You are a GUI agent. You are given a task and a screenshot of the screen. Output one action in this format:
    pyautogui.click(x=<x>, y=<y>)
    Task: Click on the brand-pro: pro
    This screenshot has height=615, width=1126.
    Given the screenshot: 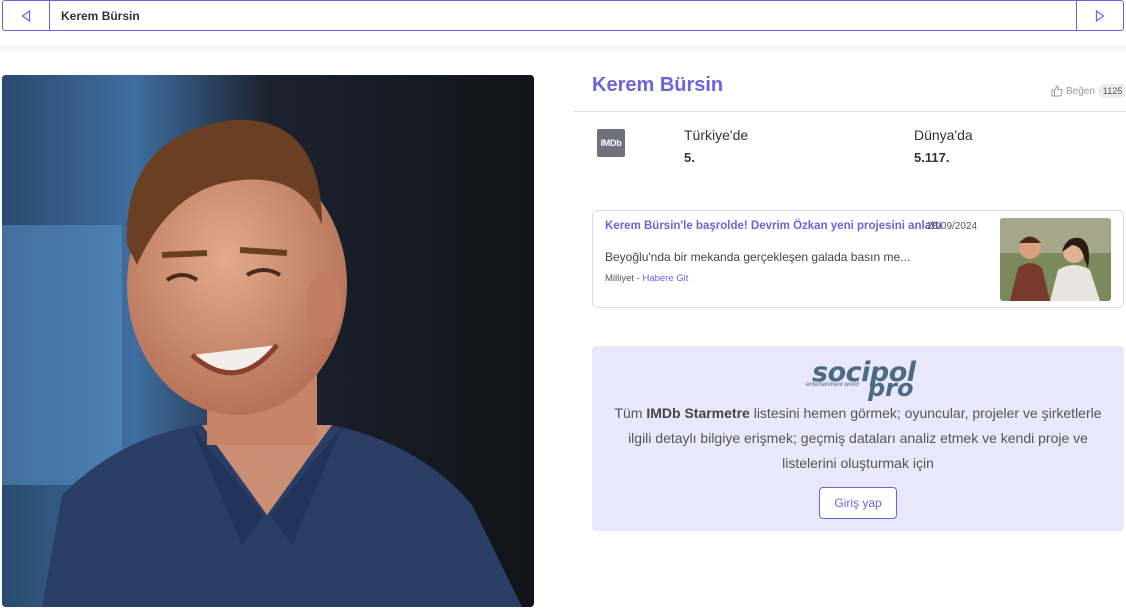 What is the action you would take?
    pyautogui.click(x=891, y=388)
    